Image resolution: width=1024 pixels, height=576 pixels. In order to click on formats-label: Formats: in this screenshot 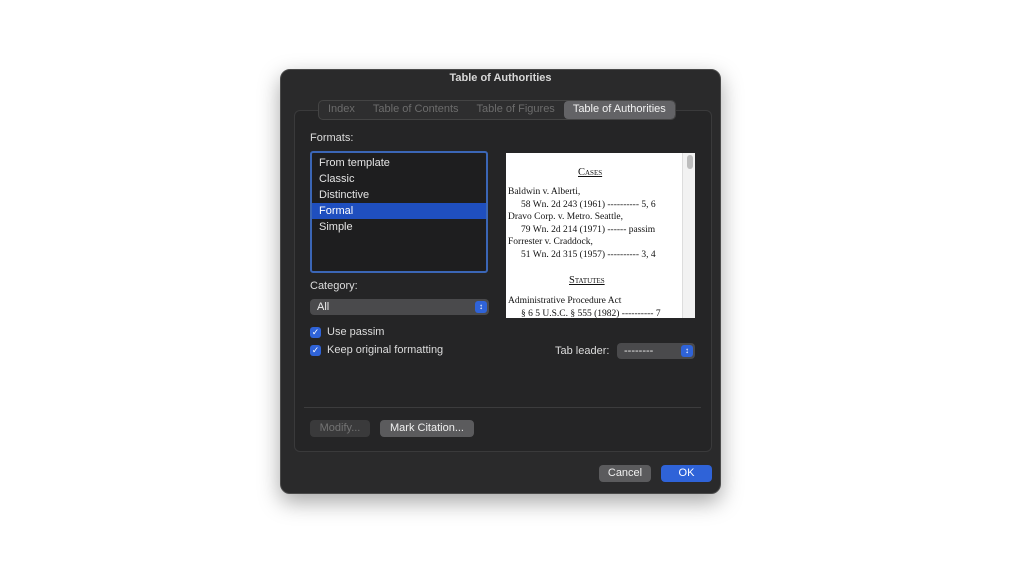, I will do `click(332, 138)`.